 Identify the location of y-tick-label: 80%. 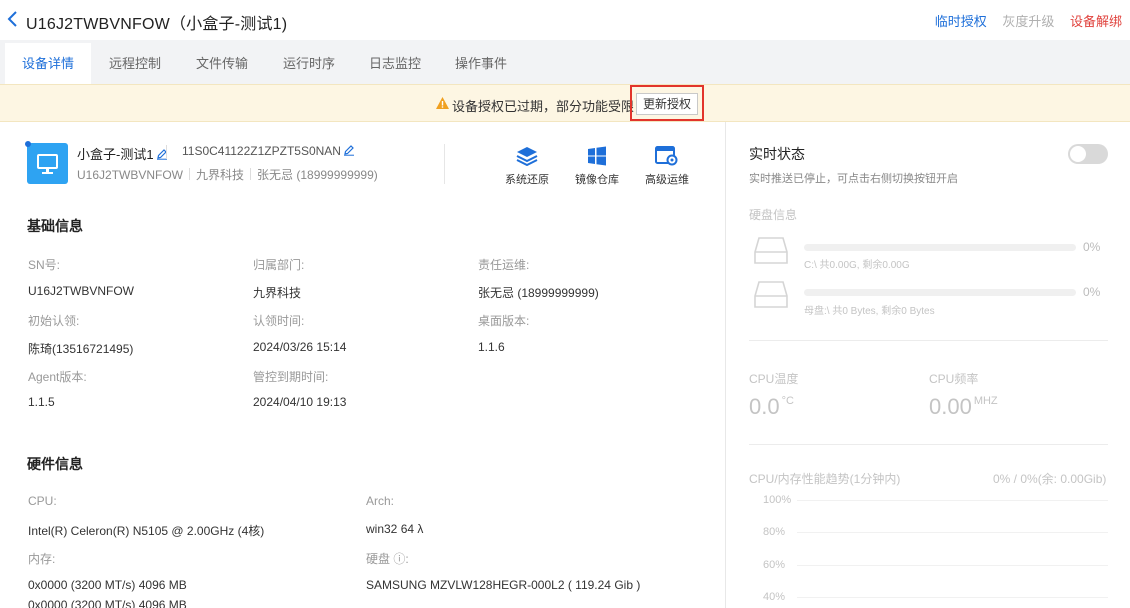
(774, 532).